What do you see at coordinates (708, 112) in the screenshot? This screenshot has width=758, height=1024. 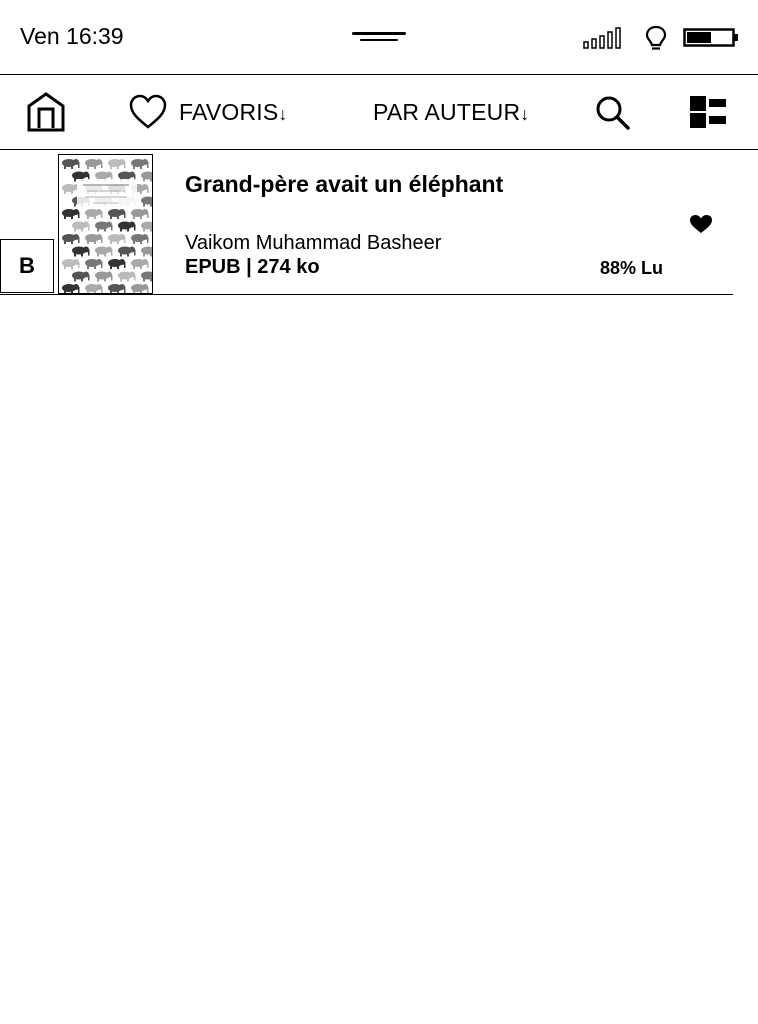 I see `list-view-icon` at bounding box center [708, 112].